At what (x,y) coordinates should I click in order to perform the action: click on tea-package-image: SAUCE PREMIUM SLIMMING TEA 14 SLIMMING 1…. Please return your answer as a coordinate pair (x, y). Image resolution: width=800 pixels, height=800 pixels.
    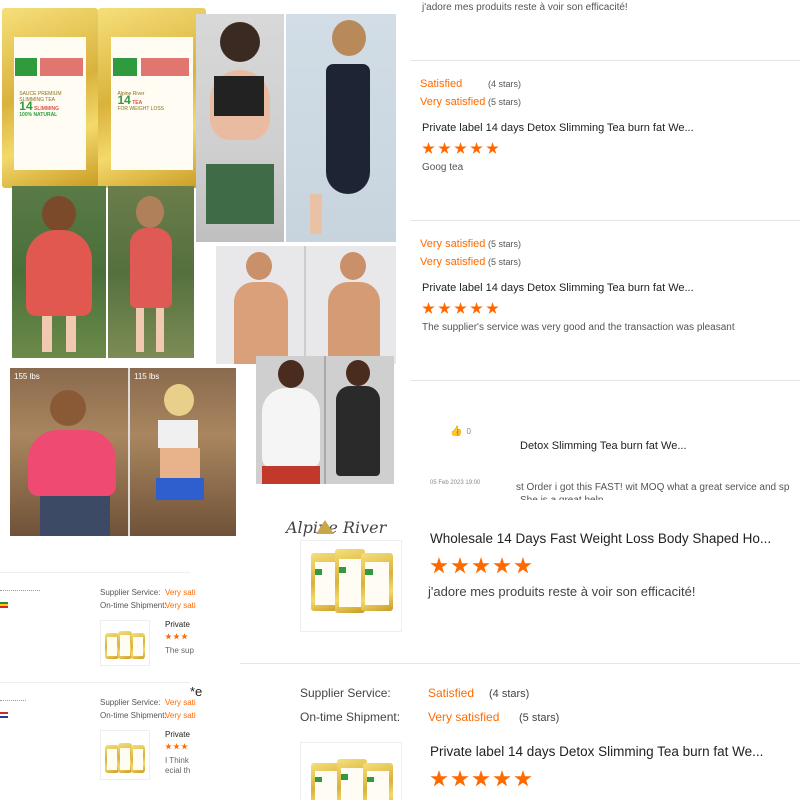
    Looking at the image, I should click on (50, 98).